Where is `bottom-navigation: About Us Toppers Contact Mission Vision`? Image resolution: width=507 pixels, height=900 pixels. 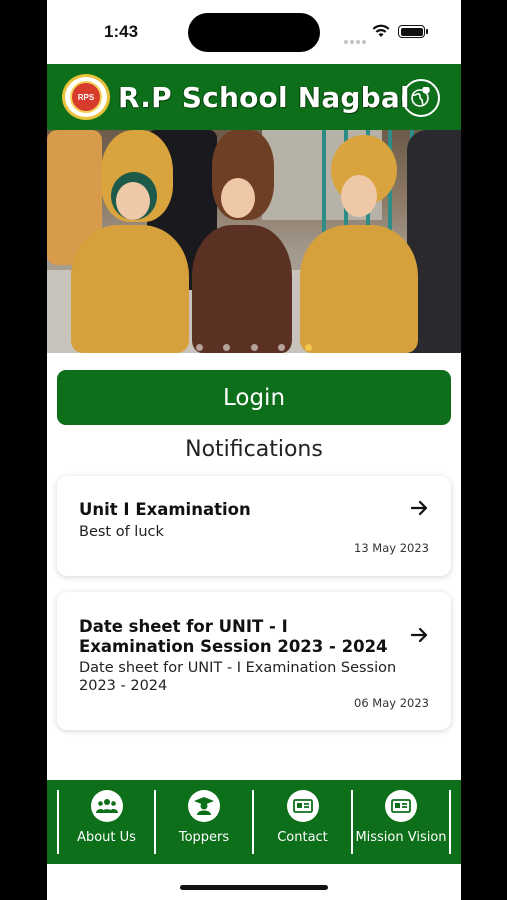 bottom-navigation: About Us Toppers Contact Mission Vision is located at coordinates (254, 822).